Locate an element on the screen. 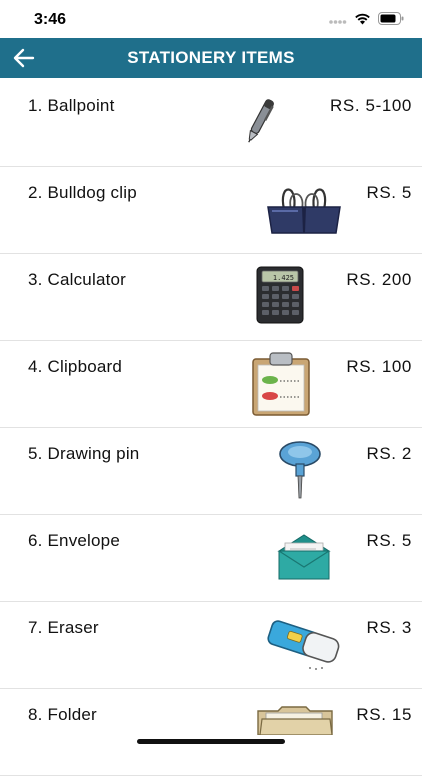 This screenshot has height=776, width=422. eraser-icon is located at coordinates (304, 646).